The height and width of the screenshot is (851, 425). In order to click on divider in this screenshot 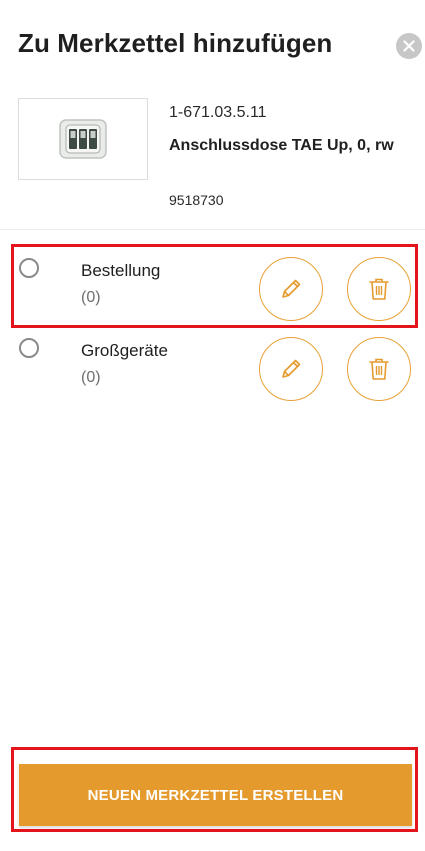, I will do `click(212, 229)`.